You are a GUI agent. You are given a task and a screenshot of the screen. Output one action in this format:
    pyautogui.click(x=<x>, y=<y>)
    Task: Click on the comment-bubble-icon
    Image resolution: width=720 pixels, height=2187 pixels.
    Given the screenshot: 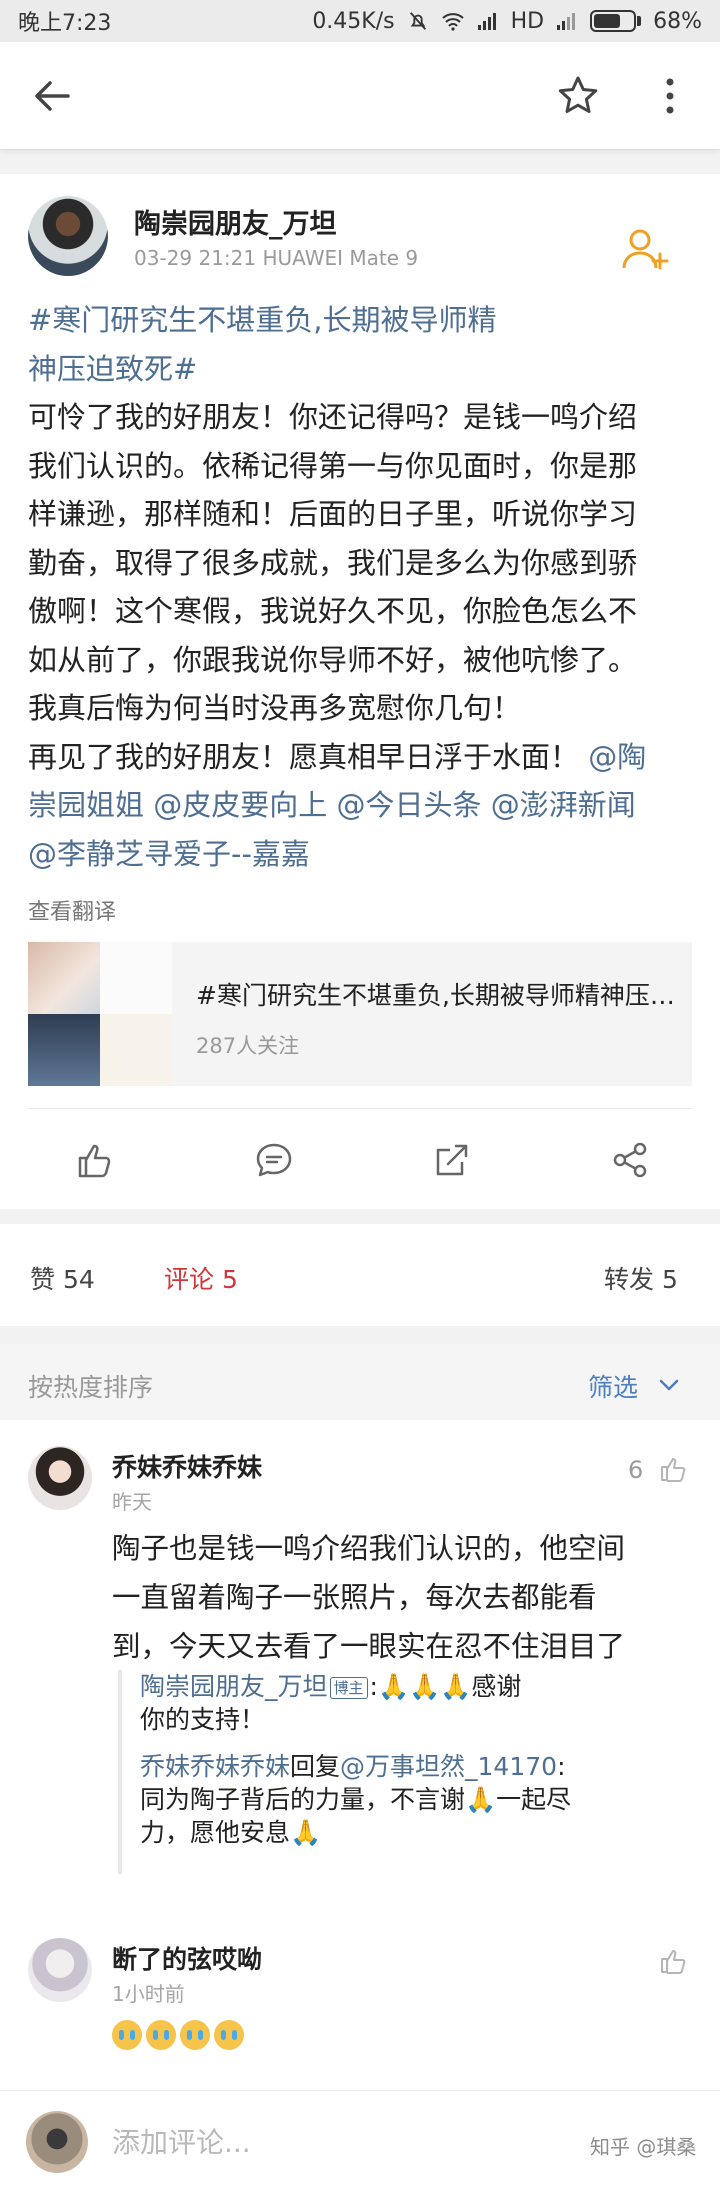 What is the action you would take?
    pyautogui.click(x=274, y=1160)
    